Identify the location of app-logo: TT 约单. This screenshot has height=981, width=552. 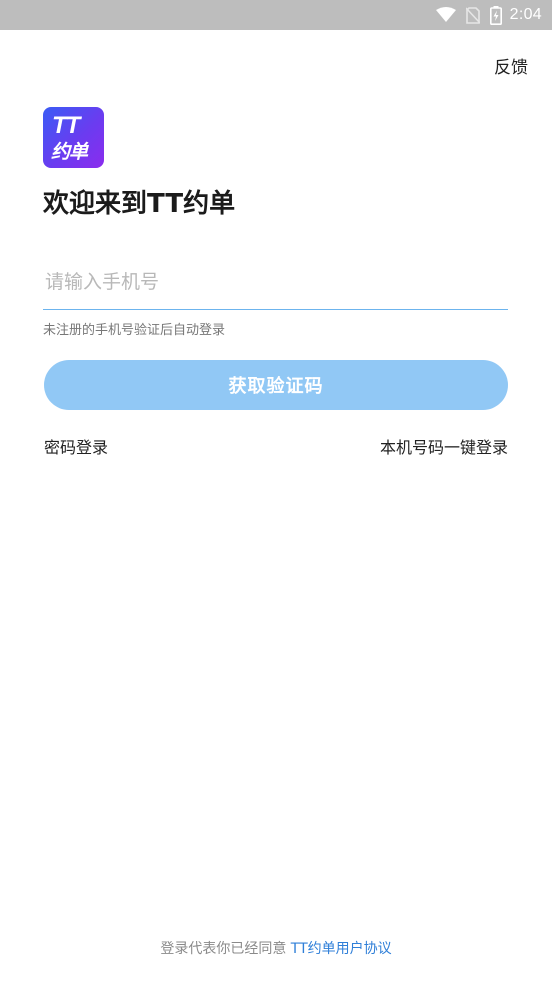
(73, 137).